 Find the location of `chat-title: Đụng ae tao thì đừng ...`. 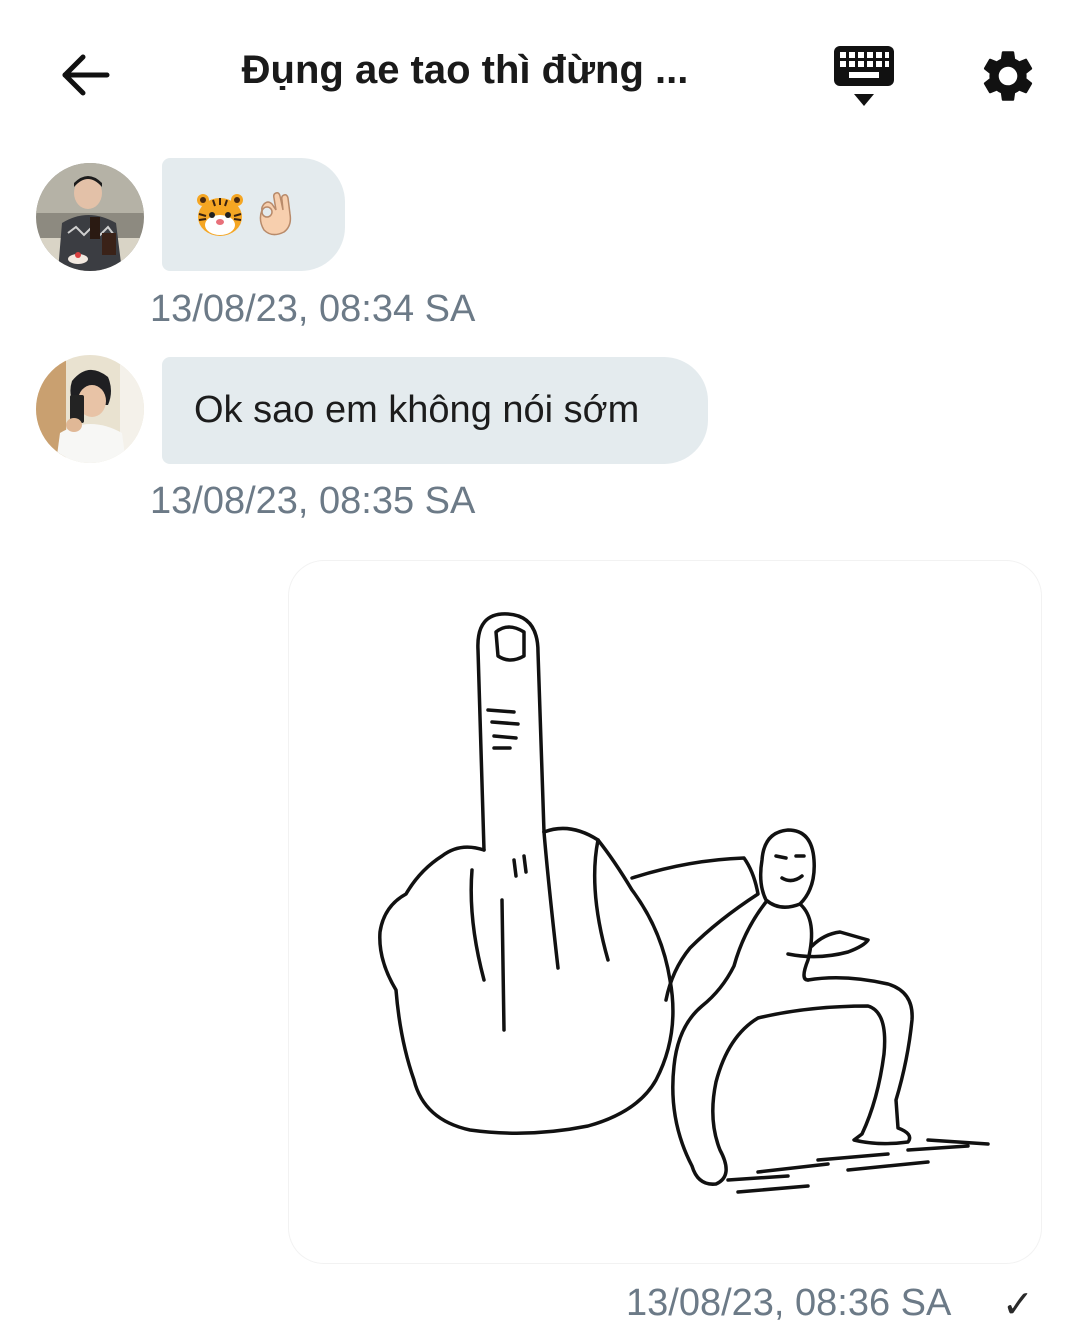

chat-title: Đụng ae tao thì đừng ... is located at coordinates (465, 70).